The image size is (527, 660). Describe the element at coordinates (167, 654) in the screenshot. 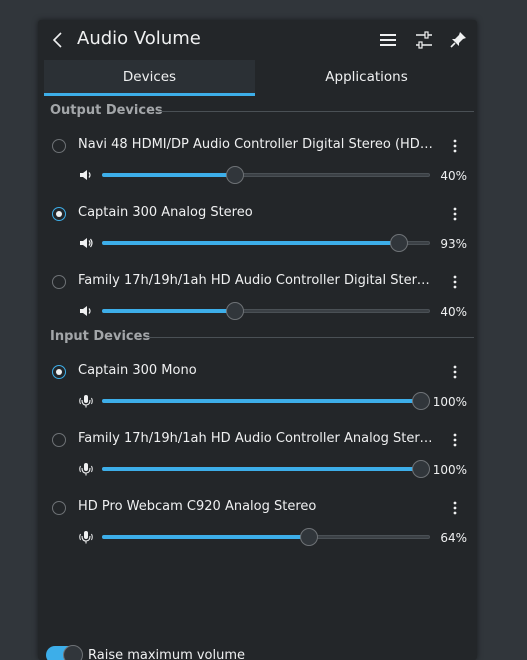

I see `raise-max-volume-label: Raise maximum volume` at that location.